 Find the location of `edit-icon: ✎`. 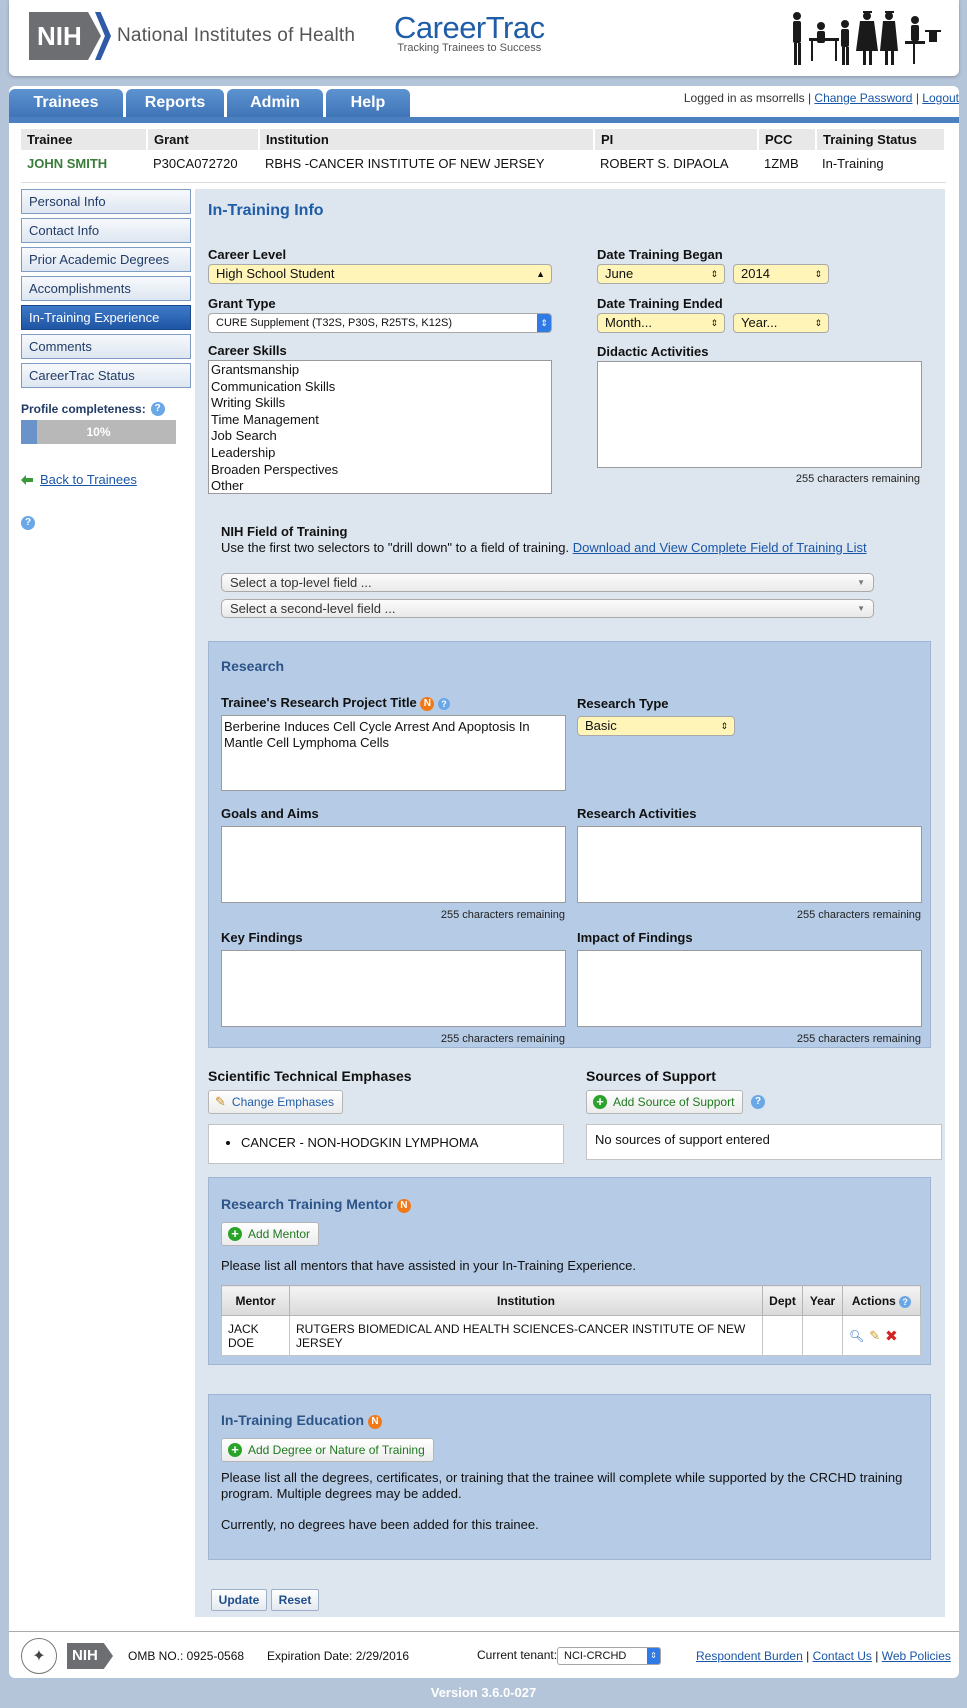

edit-icon: ✎ is located at coordinates (874, 1336).